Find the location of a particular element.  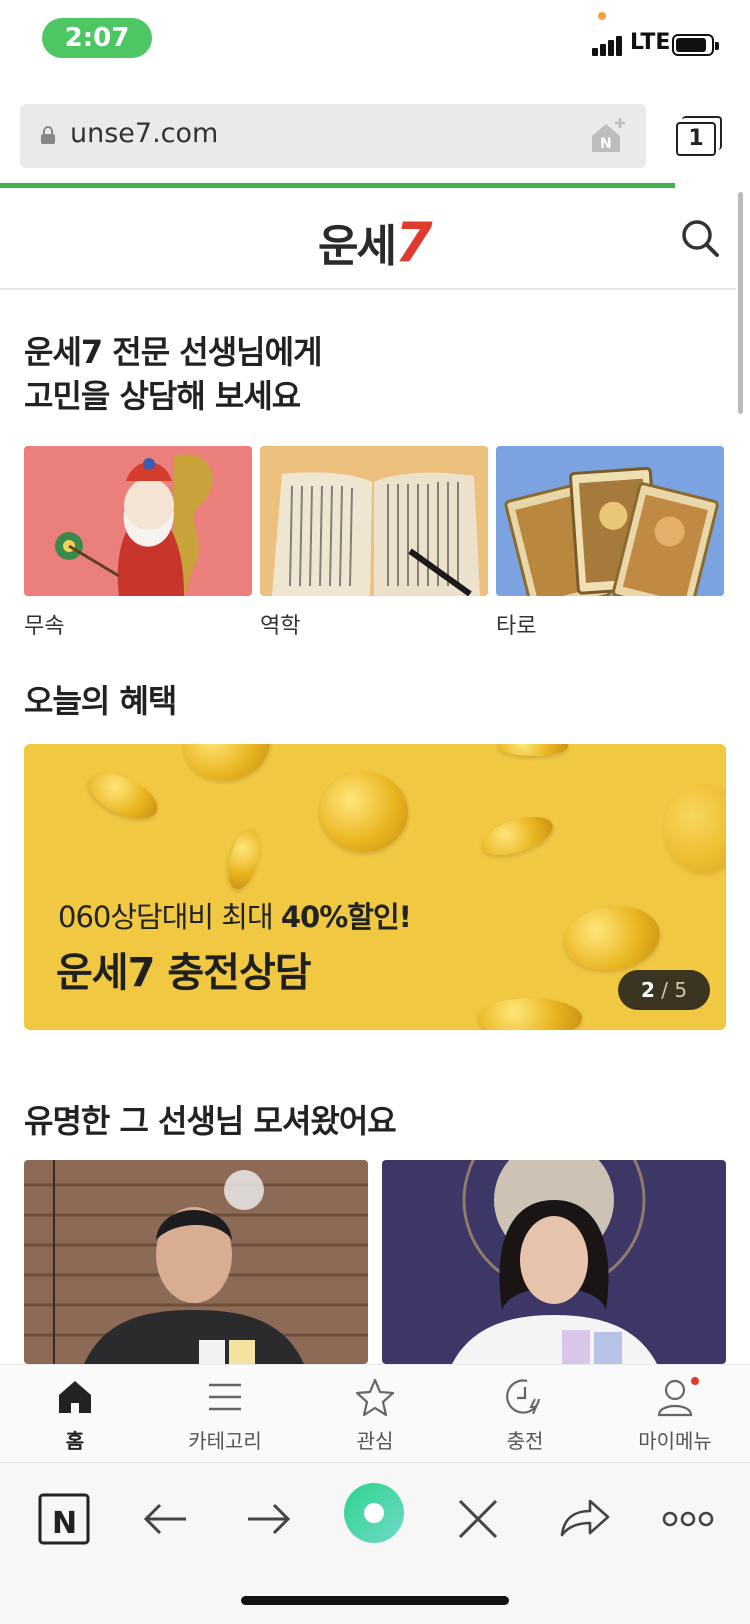

old-book-image is located at coordinates (374, 521).